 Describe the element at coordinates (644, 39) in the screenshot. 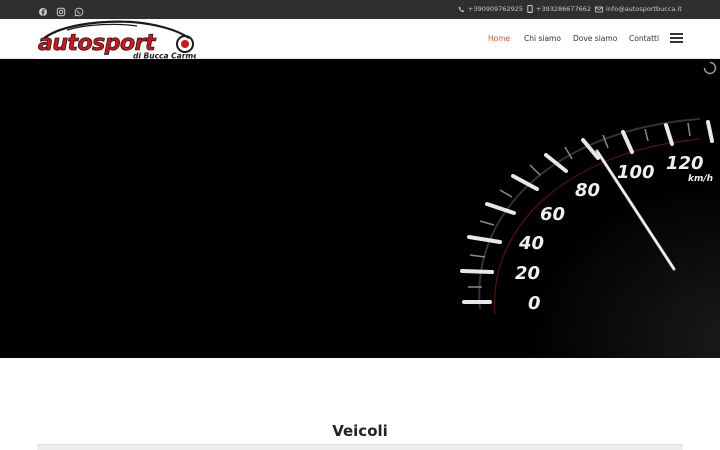

I see `nav-contatti: Contatti` at that location.